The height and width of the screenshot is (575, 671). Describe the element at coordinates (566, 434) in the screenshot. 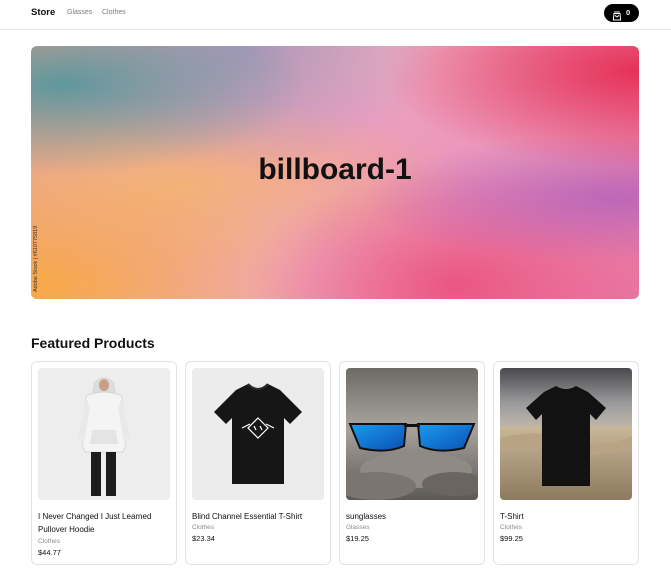

I see `product-image-tshirt-desert` at that location.